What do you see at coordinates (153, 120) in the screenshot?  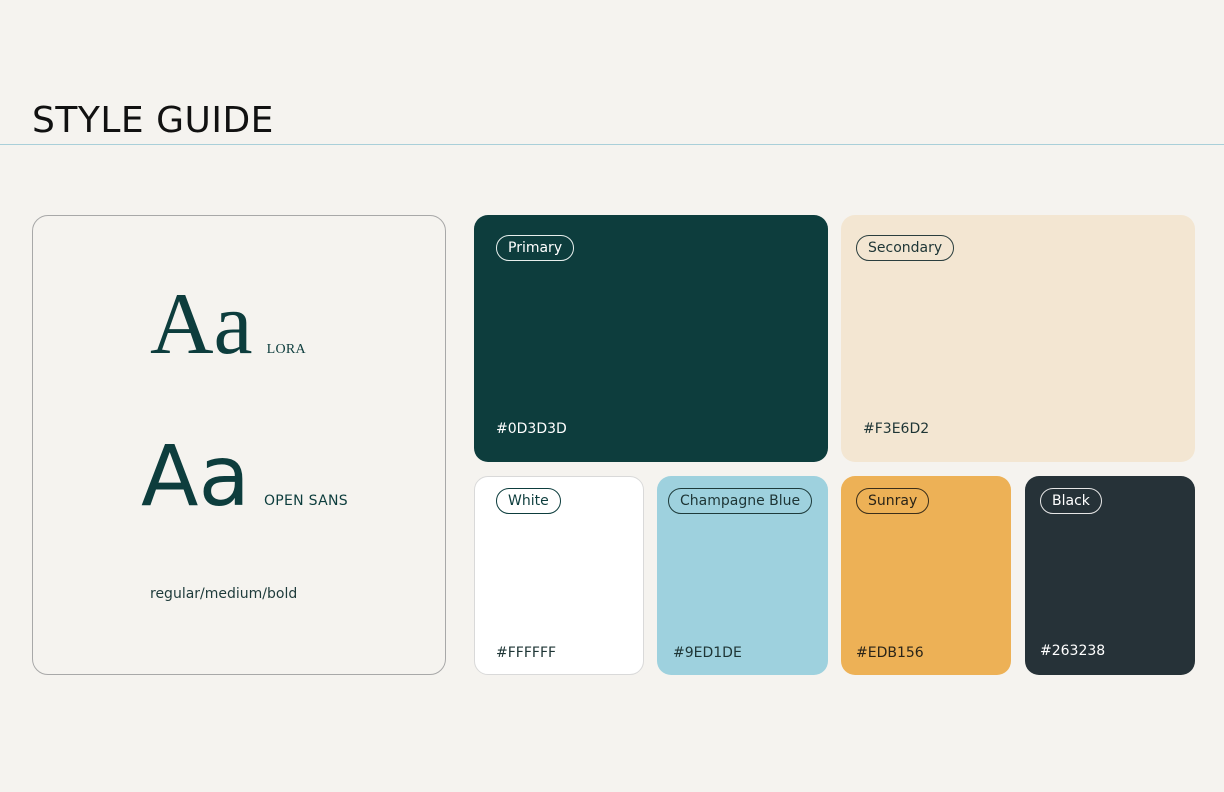 I see `page-title: STYLE GUIDE` at bounding box center [153, 120].